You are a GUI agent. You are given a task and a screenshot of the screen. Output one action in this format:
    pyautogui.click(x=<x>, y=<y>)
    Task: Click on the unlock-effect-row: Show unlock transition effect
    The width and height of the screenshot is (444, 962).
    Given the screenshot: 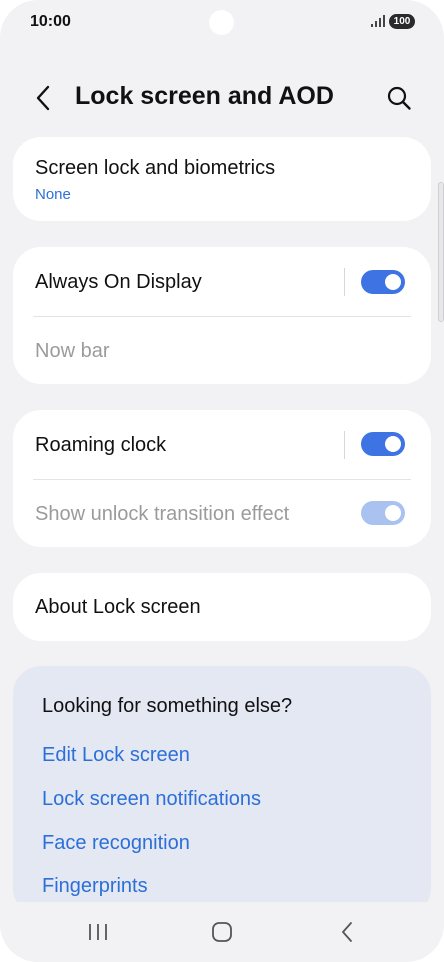 What is the action you would take?
    pyautogui.click(x=222, y=513)
    